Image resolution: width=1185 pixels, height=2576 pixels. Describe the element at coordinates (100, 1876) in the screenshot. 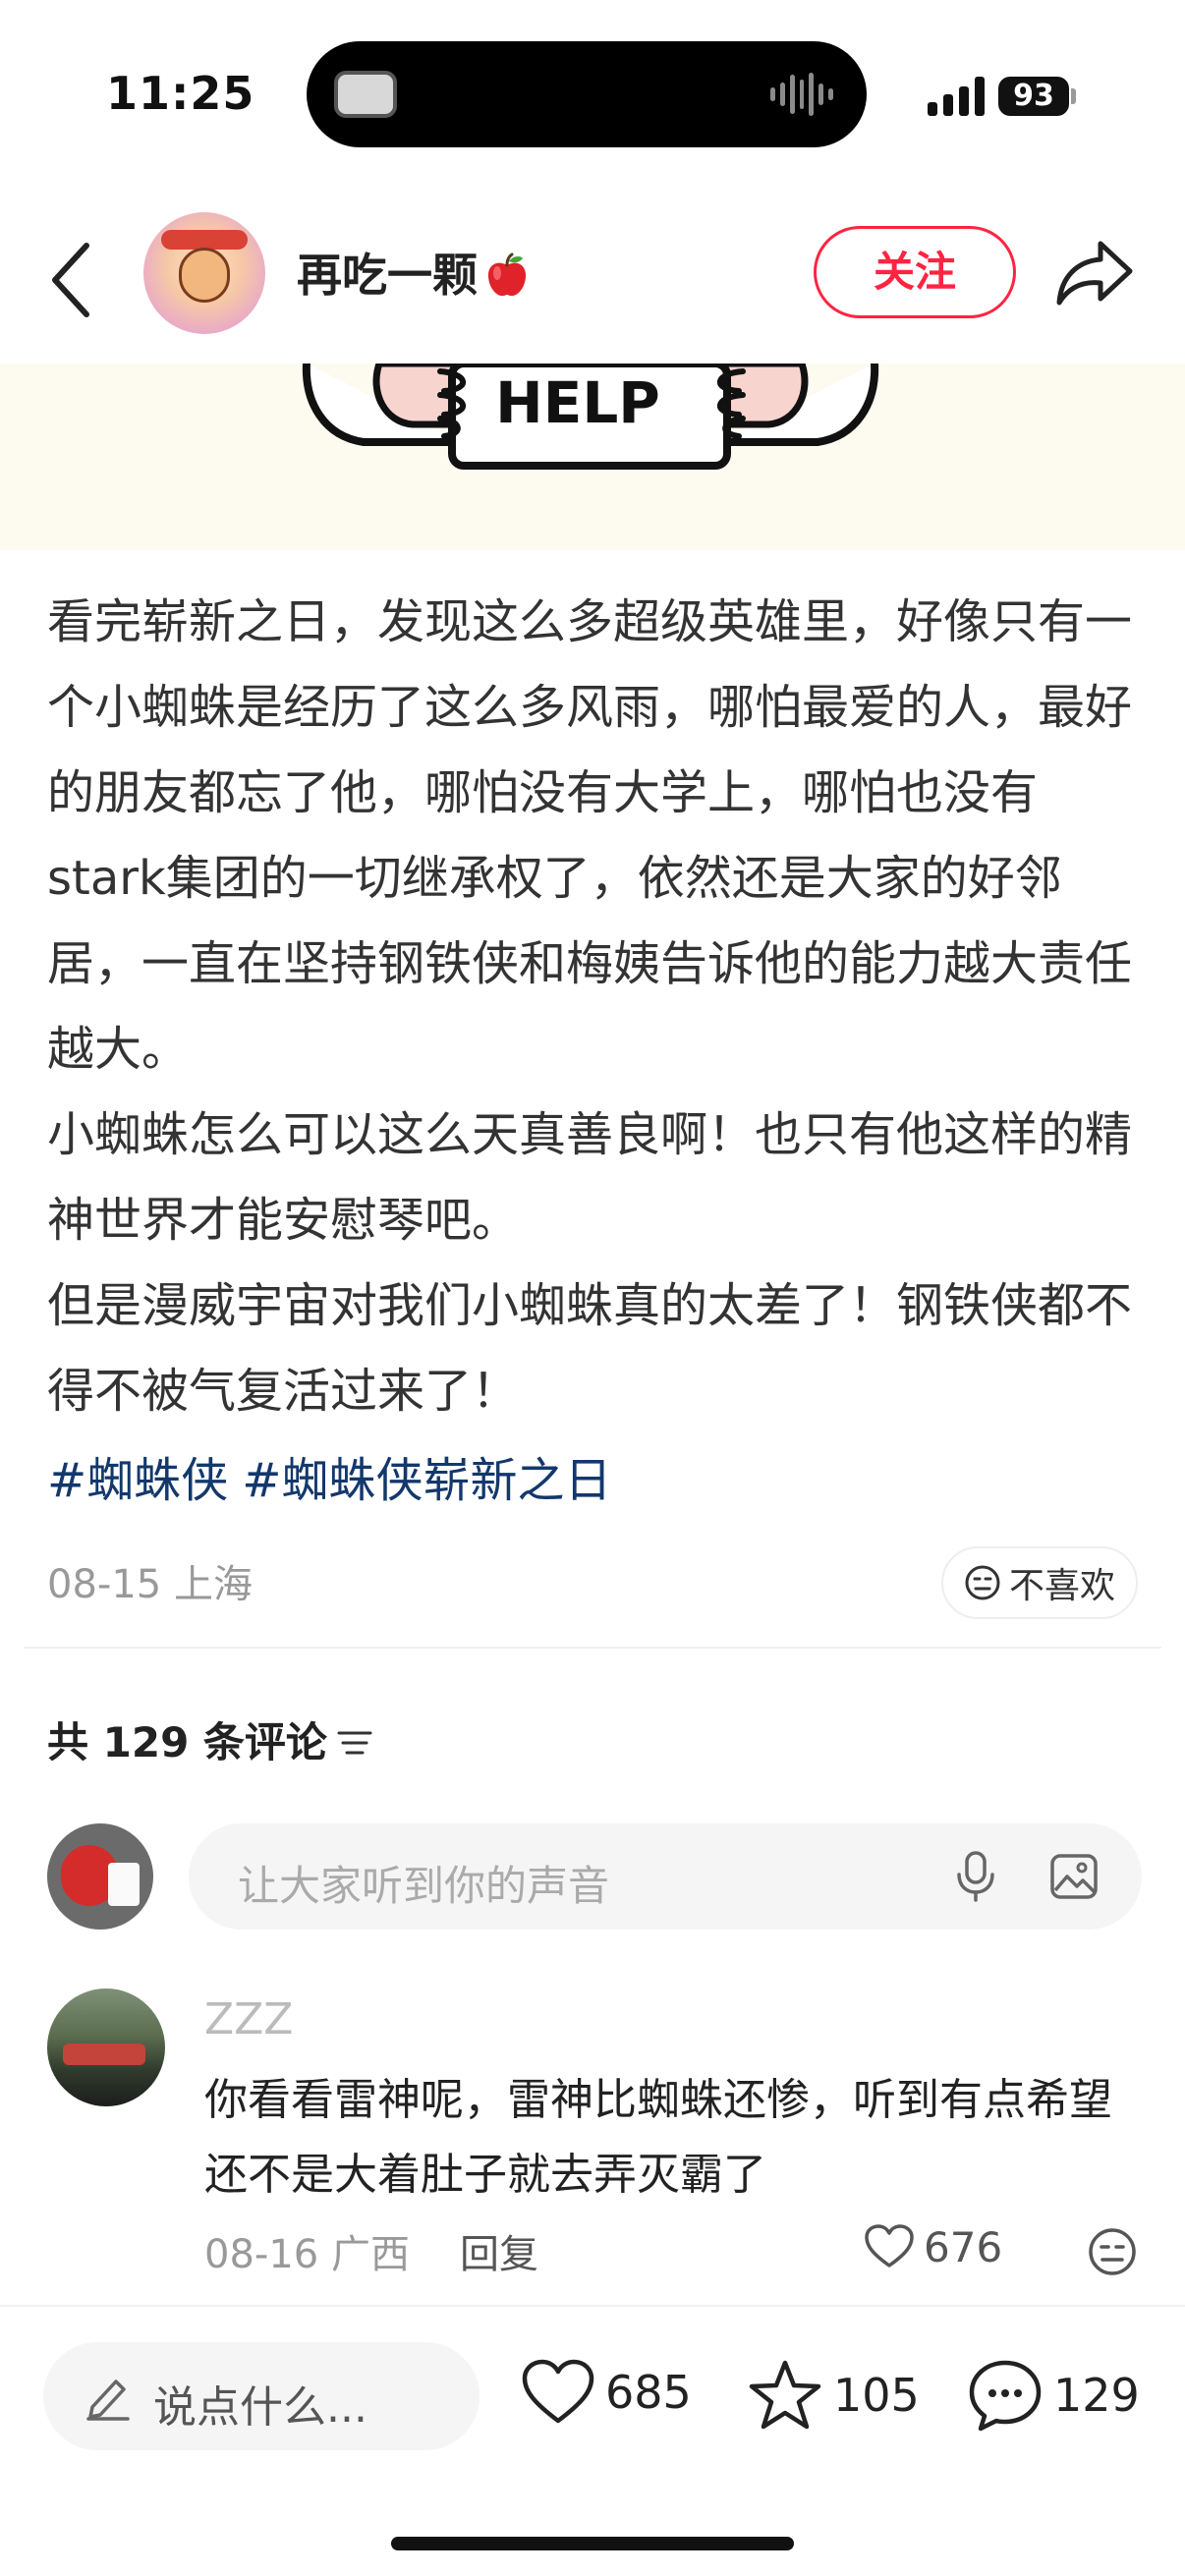

I see `my-avatar` at that location.